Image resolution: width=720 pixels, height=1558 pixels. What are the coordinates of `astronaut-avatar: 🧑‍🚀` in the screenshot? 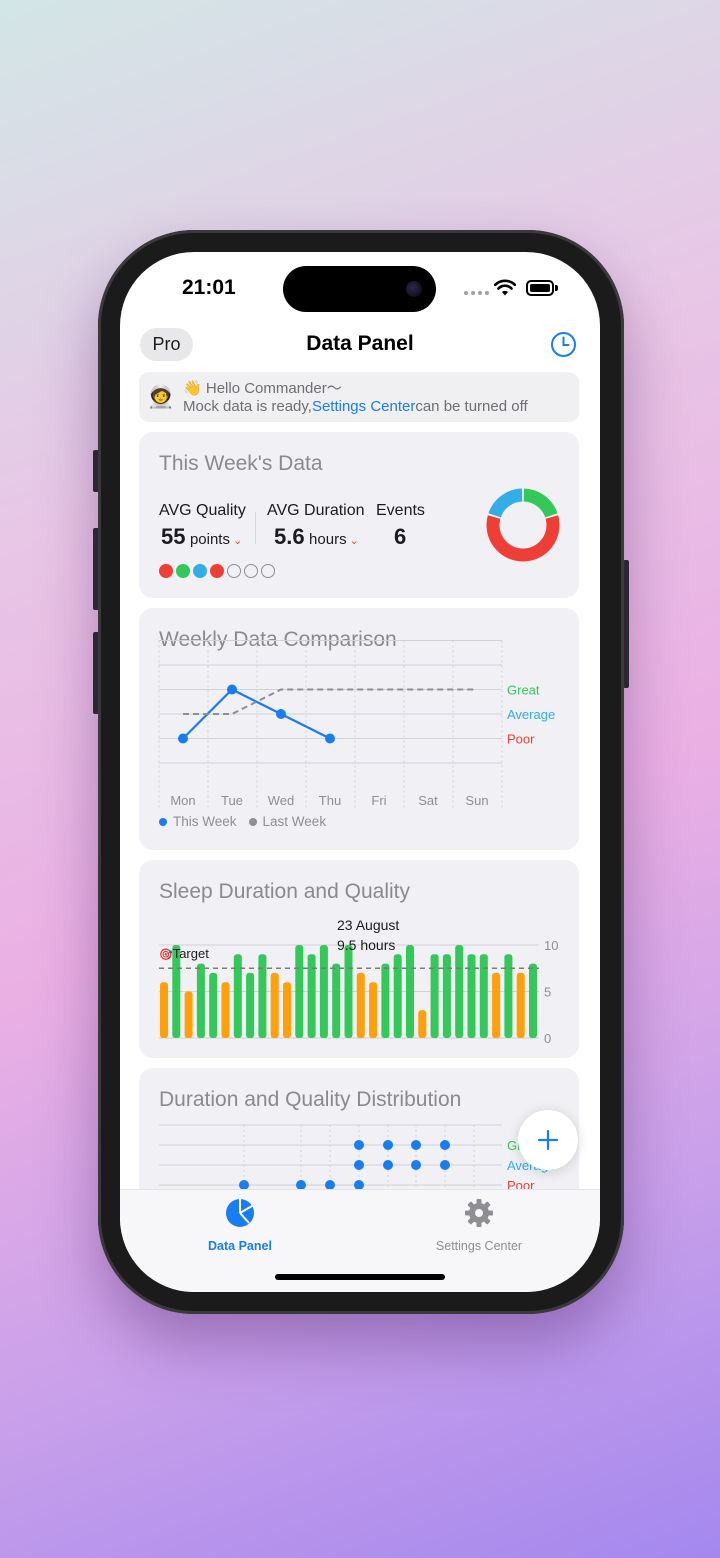 It's located at (161, 396).